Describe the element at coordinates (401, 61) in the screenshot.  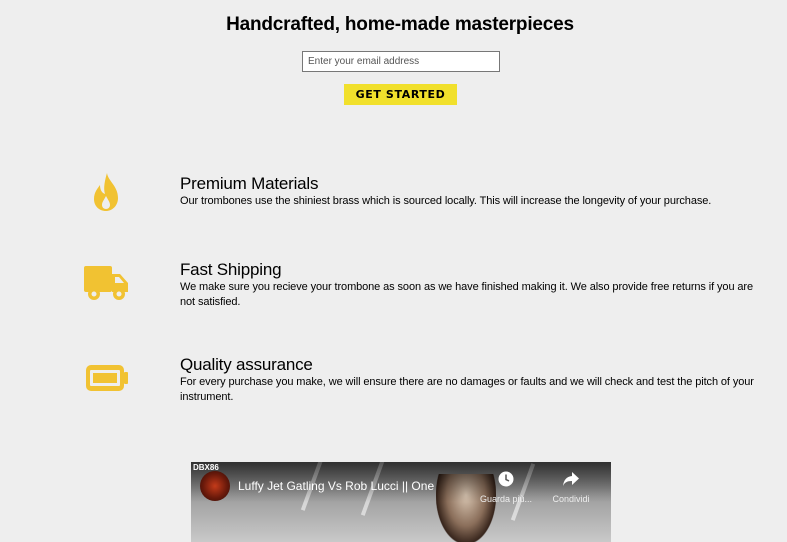
I see `email-input` at that location.